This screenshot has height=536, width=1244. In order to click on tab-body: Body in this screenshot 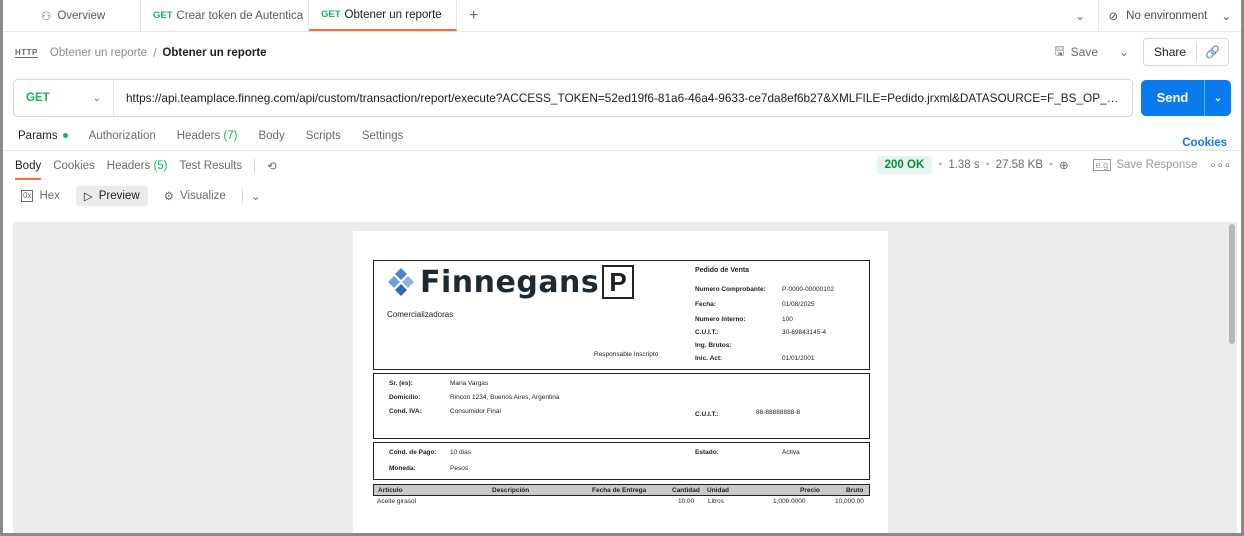, I will do `click(271, 136)`.